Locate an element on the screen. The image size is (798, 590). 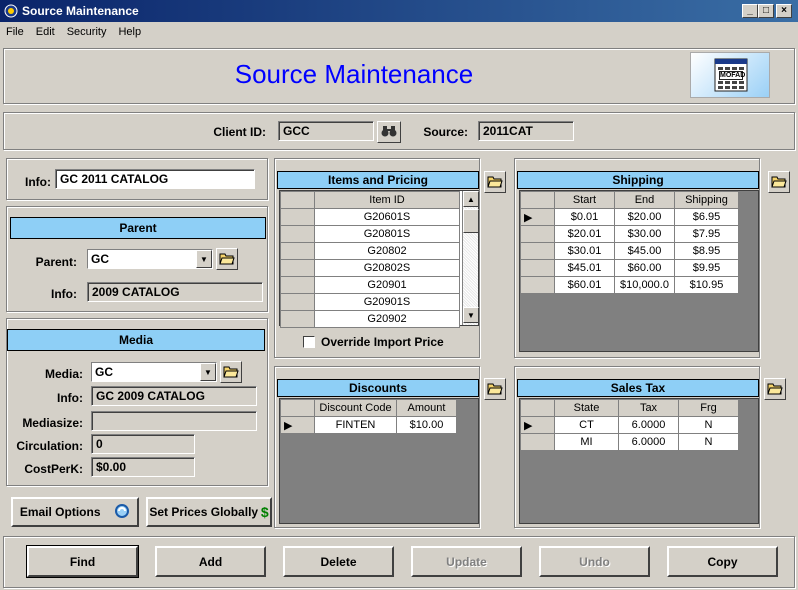
row-header-corner is located at coordinates (297, 408).